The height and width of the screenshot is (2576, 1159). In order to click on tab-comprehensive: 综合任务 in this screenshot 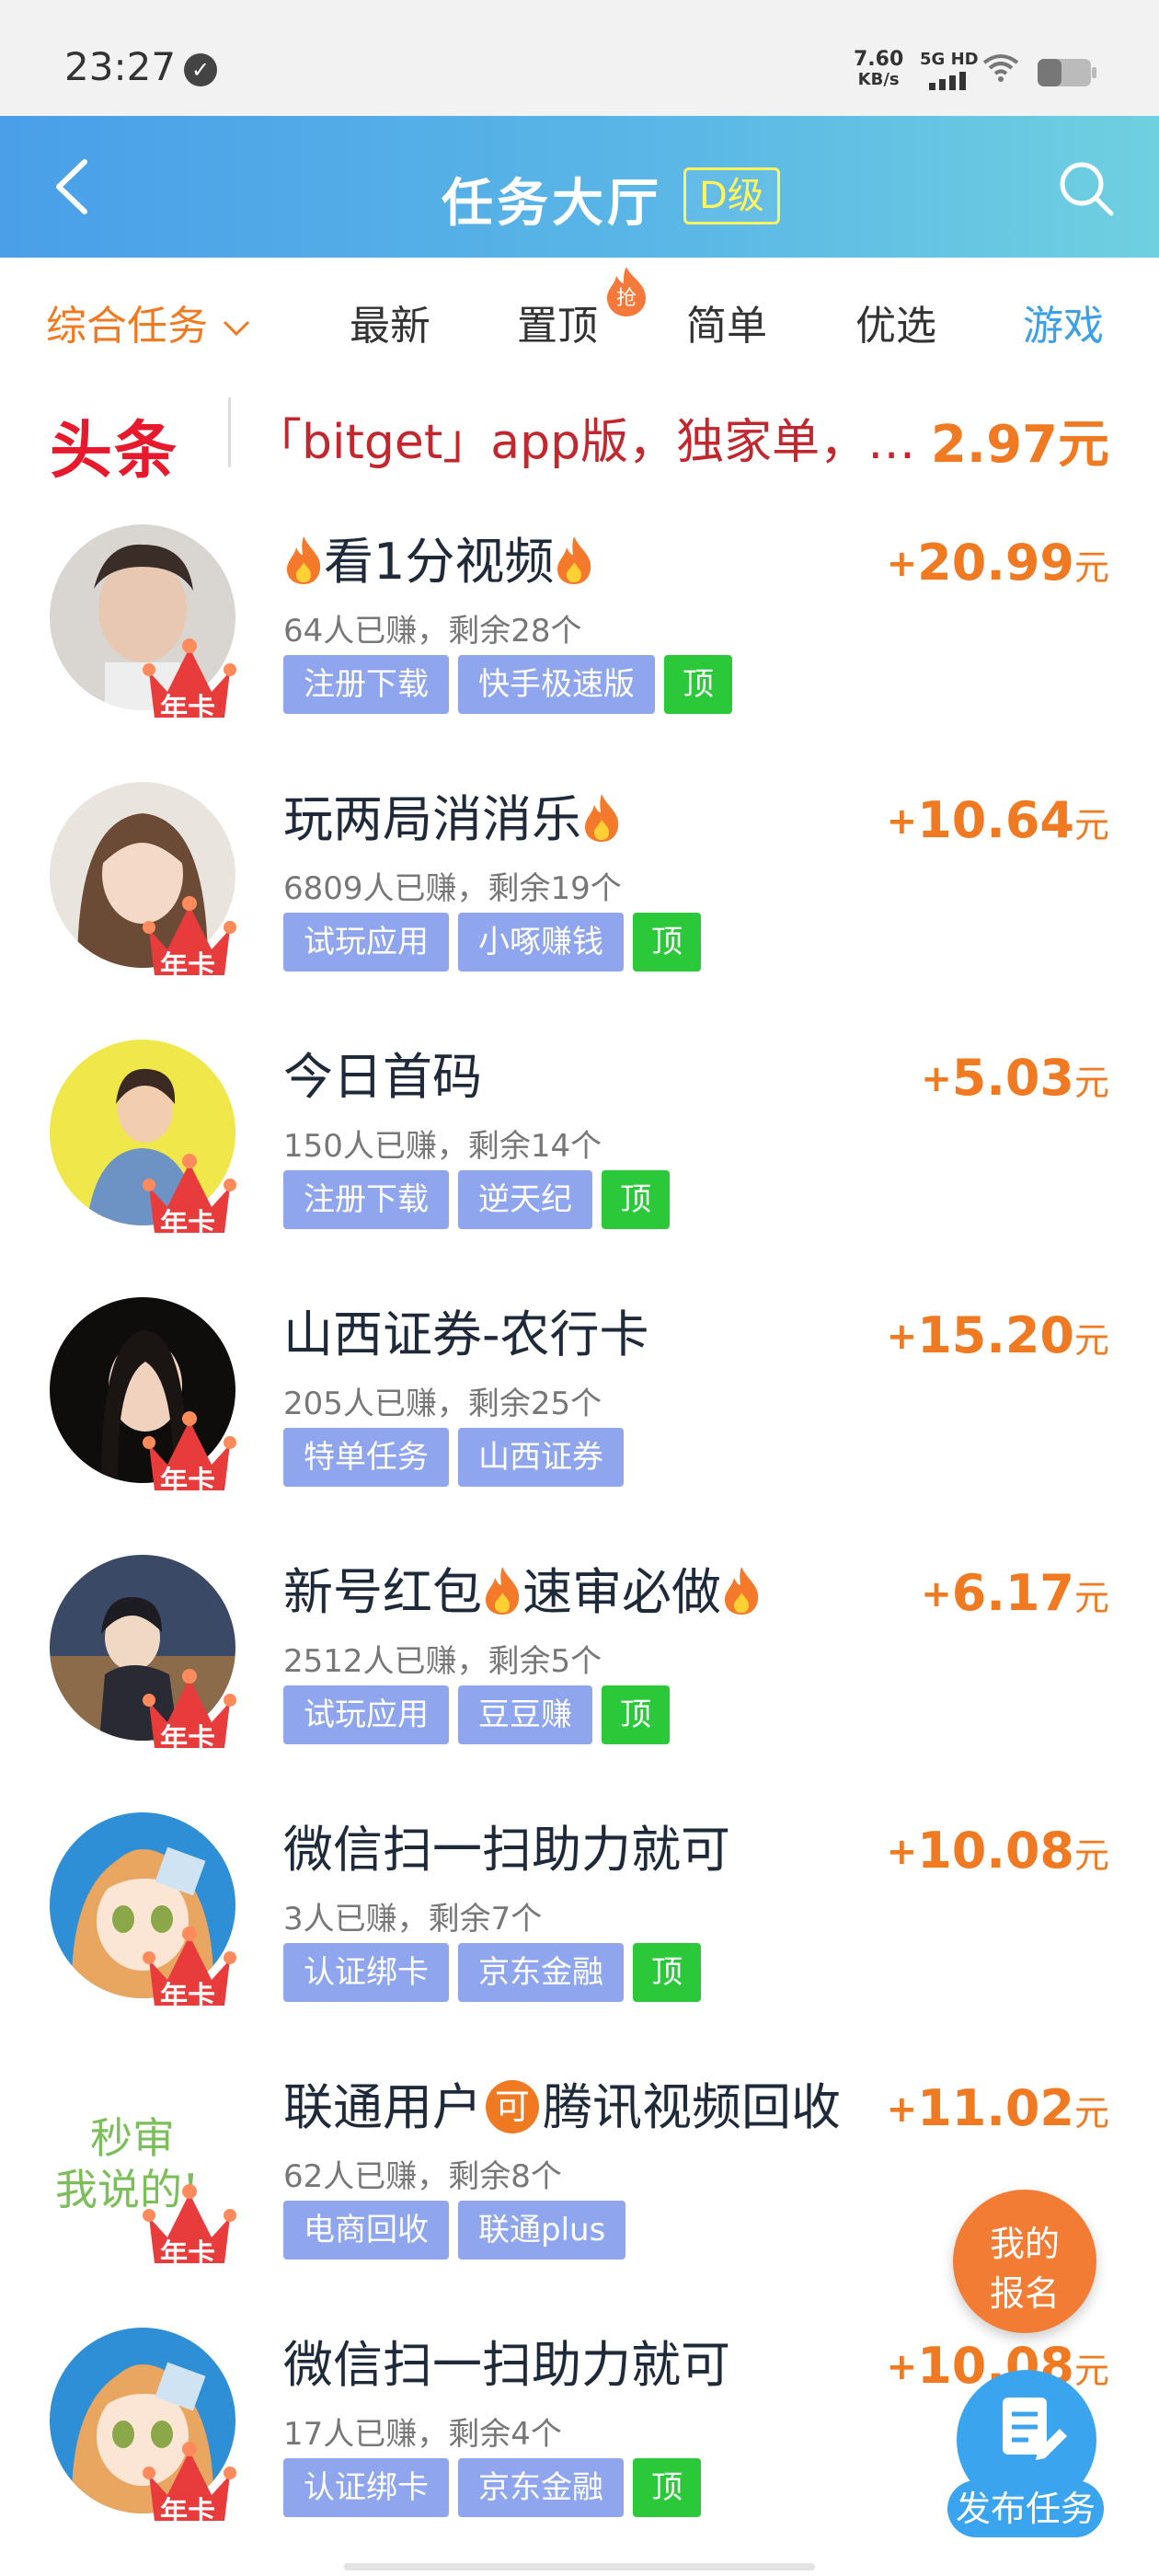, I will do `click(149, 322)`.